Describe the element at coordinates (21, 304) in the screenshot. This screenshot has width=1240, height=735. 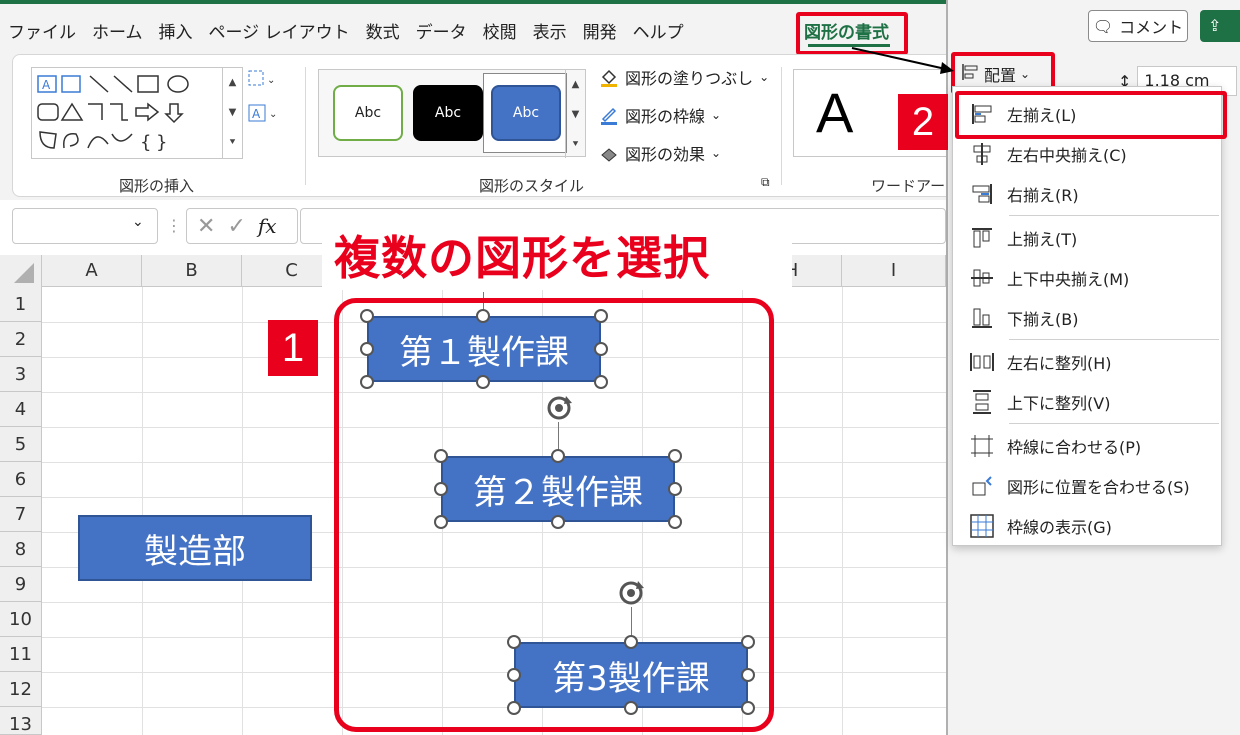
I see `row-header-1: 1` at that location.